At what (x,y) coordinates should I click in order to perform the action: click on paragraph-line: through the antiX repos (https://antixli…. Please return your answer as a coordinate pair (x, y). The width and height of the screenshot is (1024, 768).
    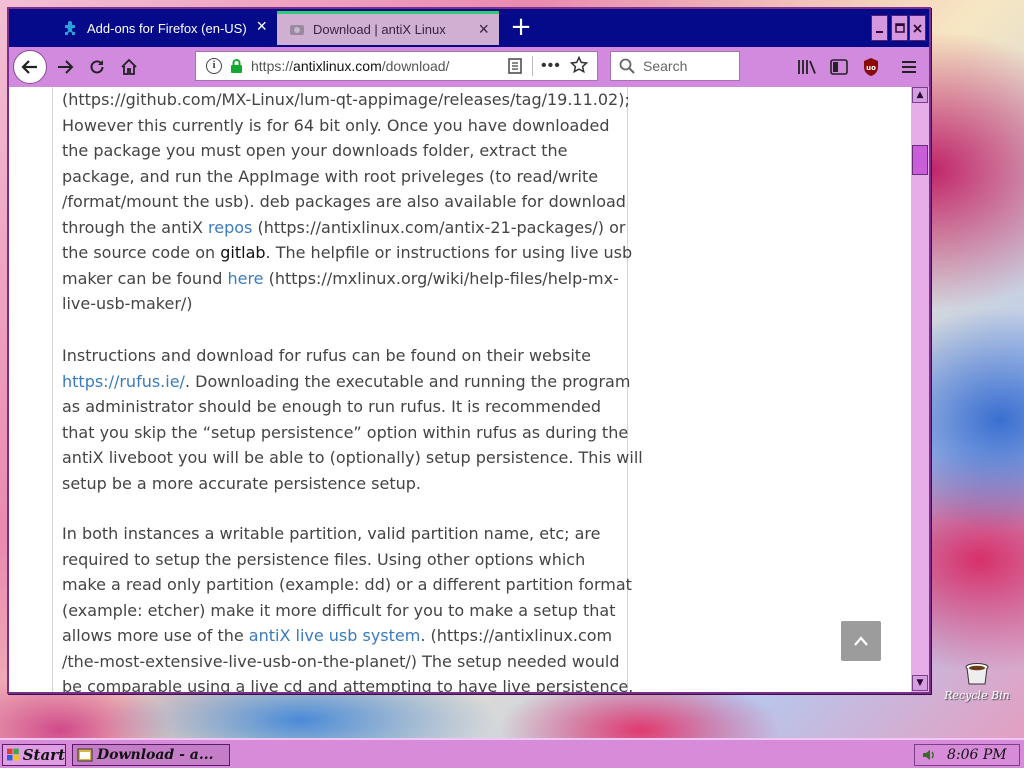
    Looking at the image, I should click on (344, 228).